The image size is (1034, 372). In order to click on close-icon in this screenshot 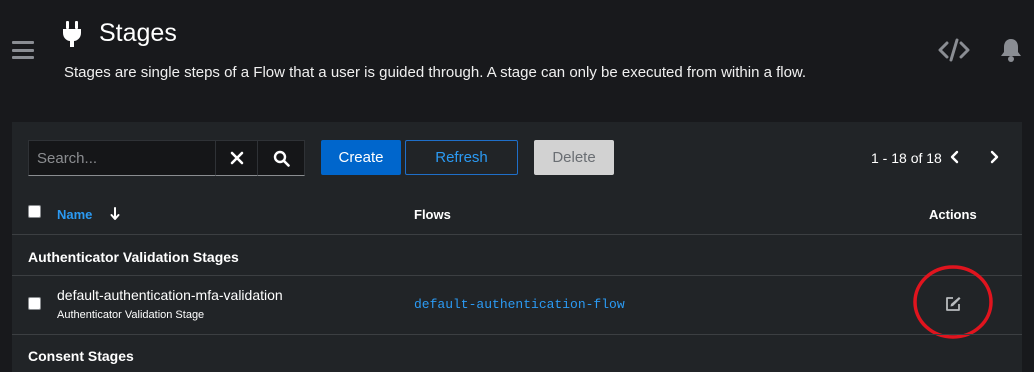, I will do `click(236, 158)`.